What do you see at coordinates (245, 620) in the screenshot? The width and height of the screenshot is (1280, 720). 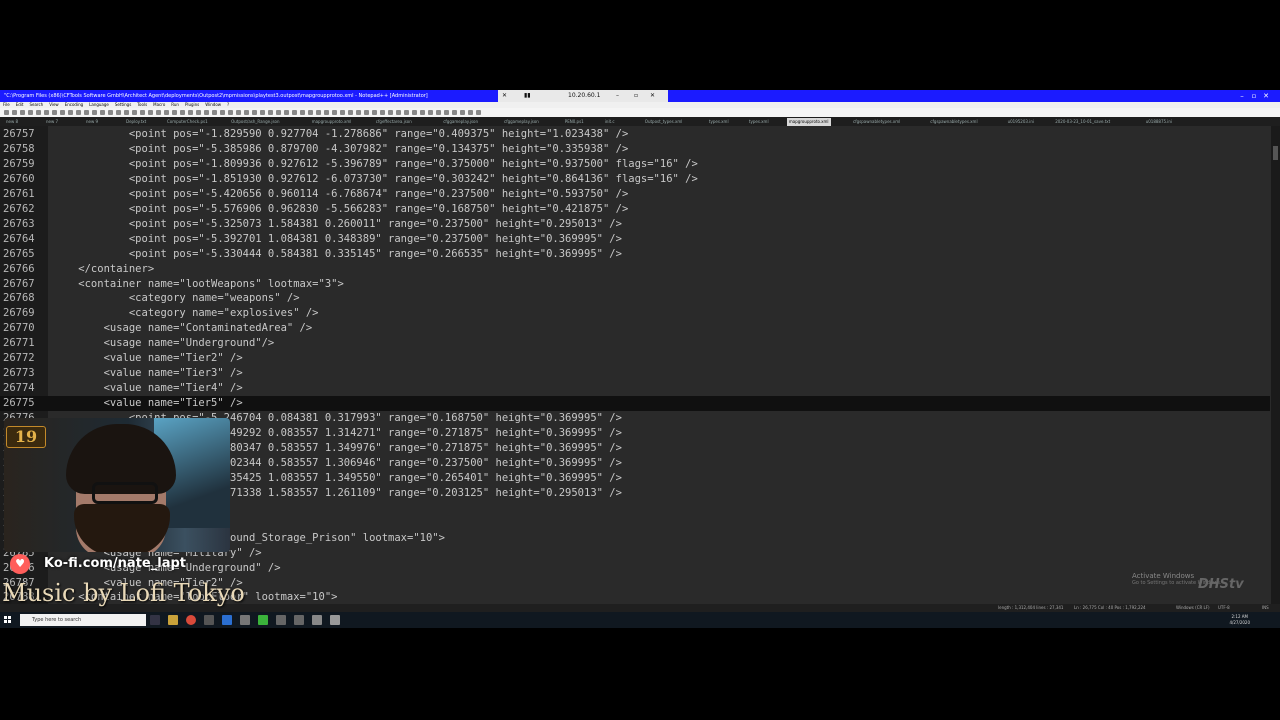 I see `app-icon` at bounding box center [245, 620].